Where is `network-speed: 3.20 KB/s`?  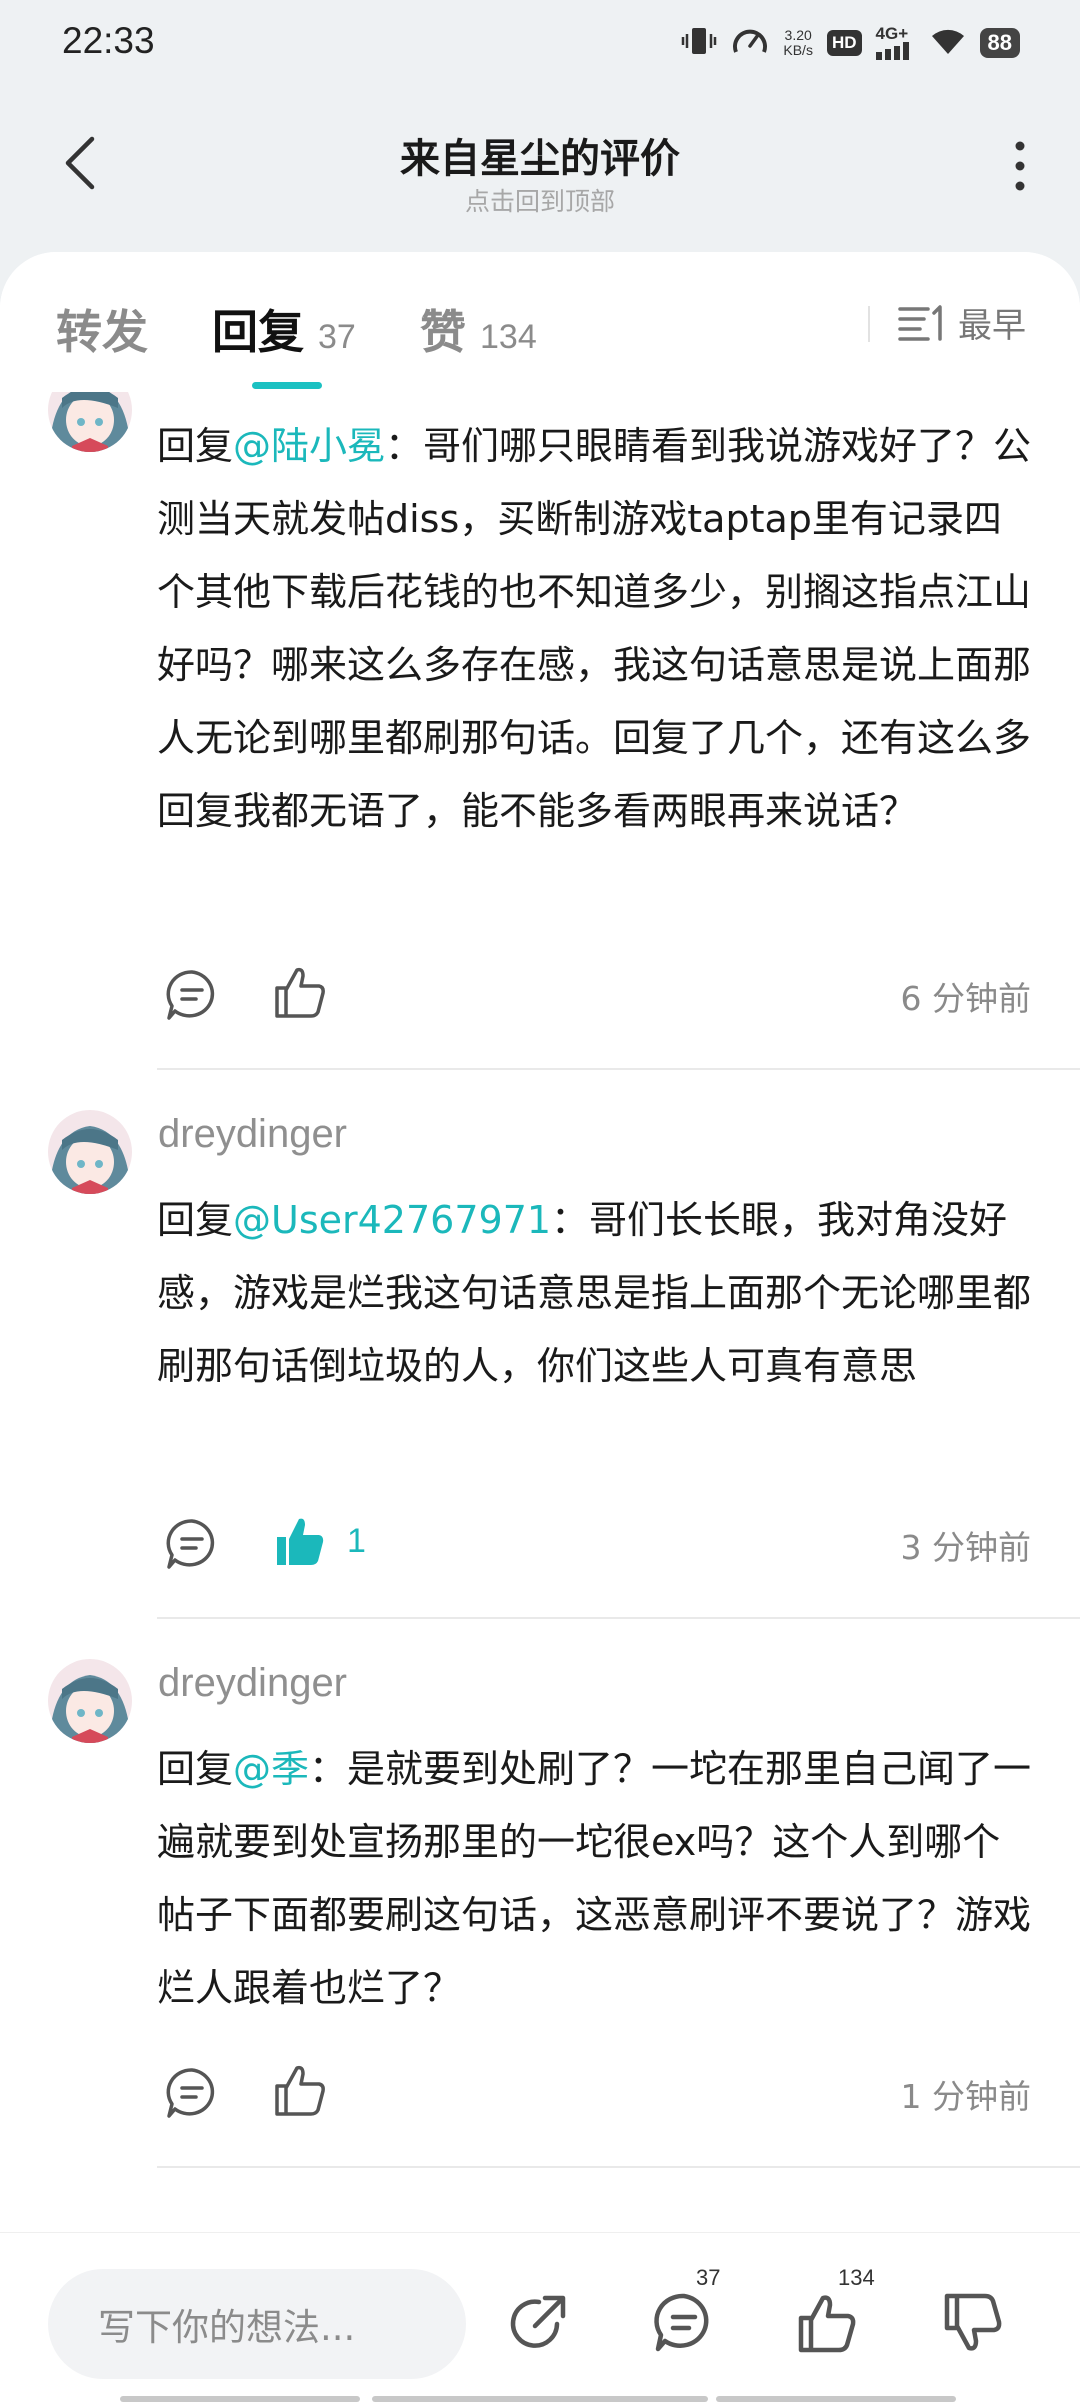
network-speed: 3.20 KB/s is located at coordinates (798, 43).